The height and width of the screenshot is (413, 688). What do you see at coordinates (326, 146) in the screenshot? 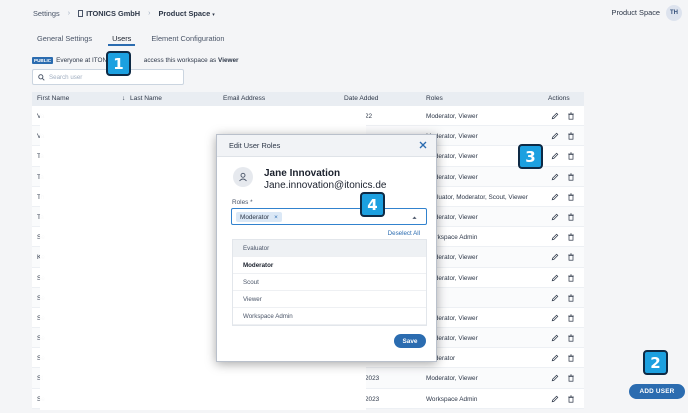
I see `modal-header: Edit User Roles` at bounding box center [326, 146].